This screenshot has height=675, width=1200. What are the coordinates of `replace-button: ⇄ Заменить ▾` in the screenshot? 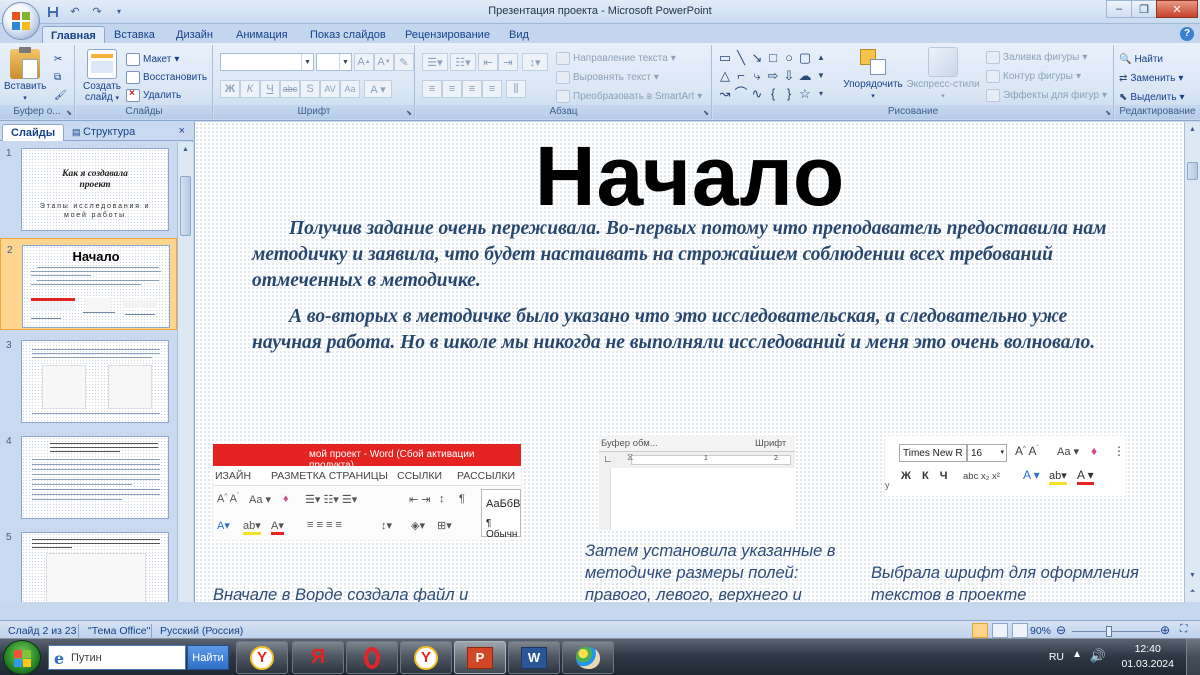 It's located at (1151, 78).